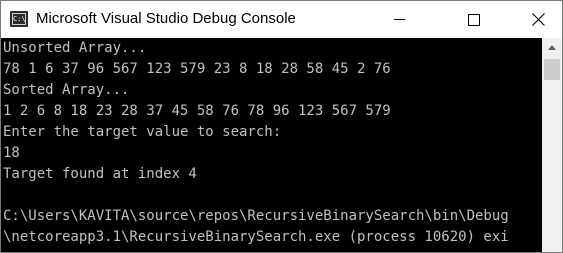 Image resolution: width=563 pixels, height=253 pixels. What do you see at coordinates (11, 153) in the screenshot?
I see `console-line: 18` at bounding box center [11, 153].